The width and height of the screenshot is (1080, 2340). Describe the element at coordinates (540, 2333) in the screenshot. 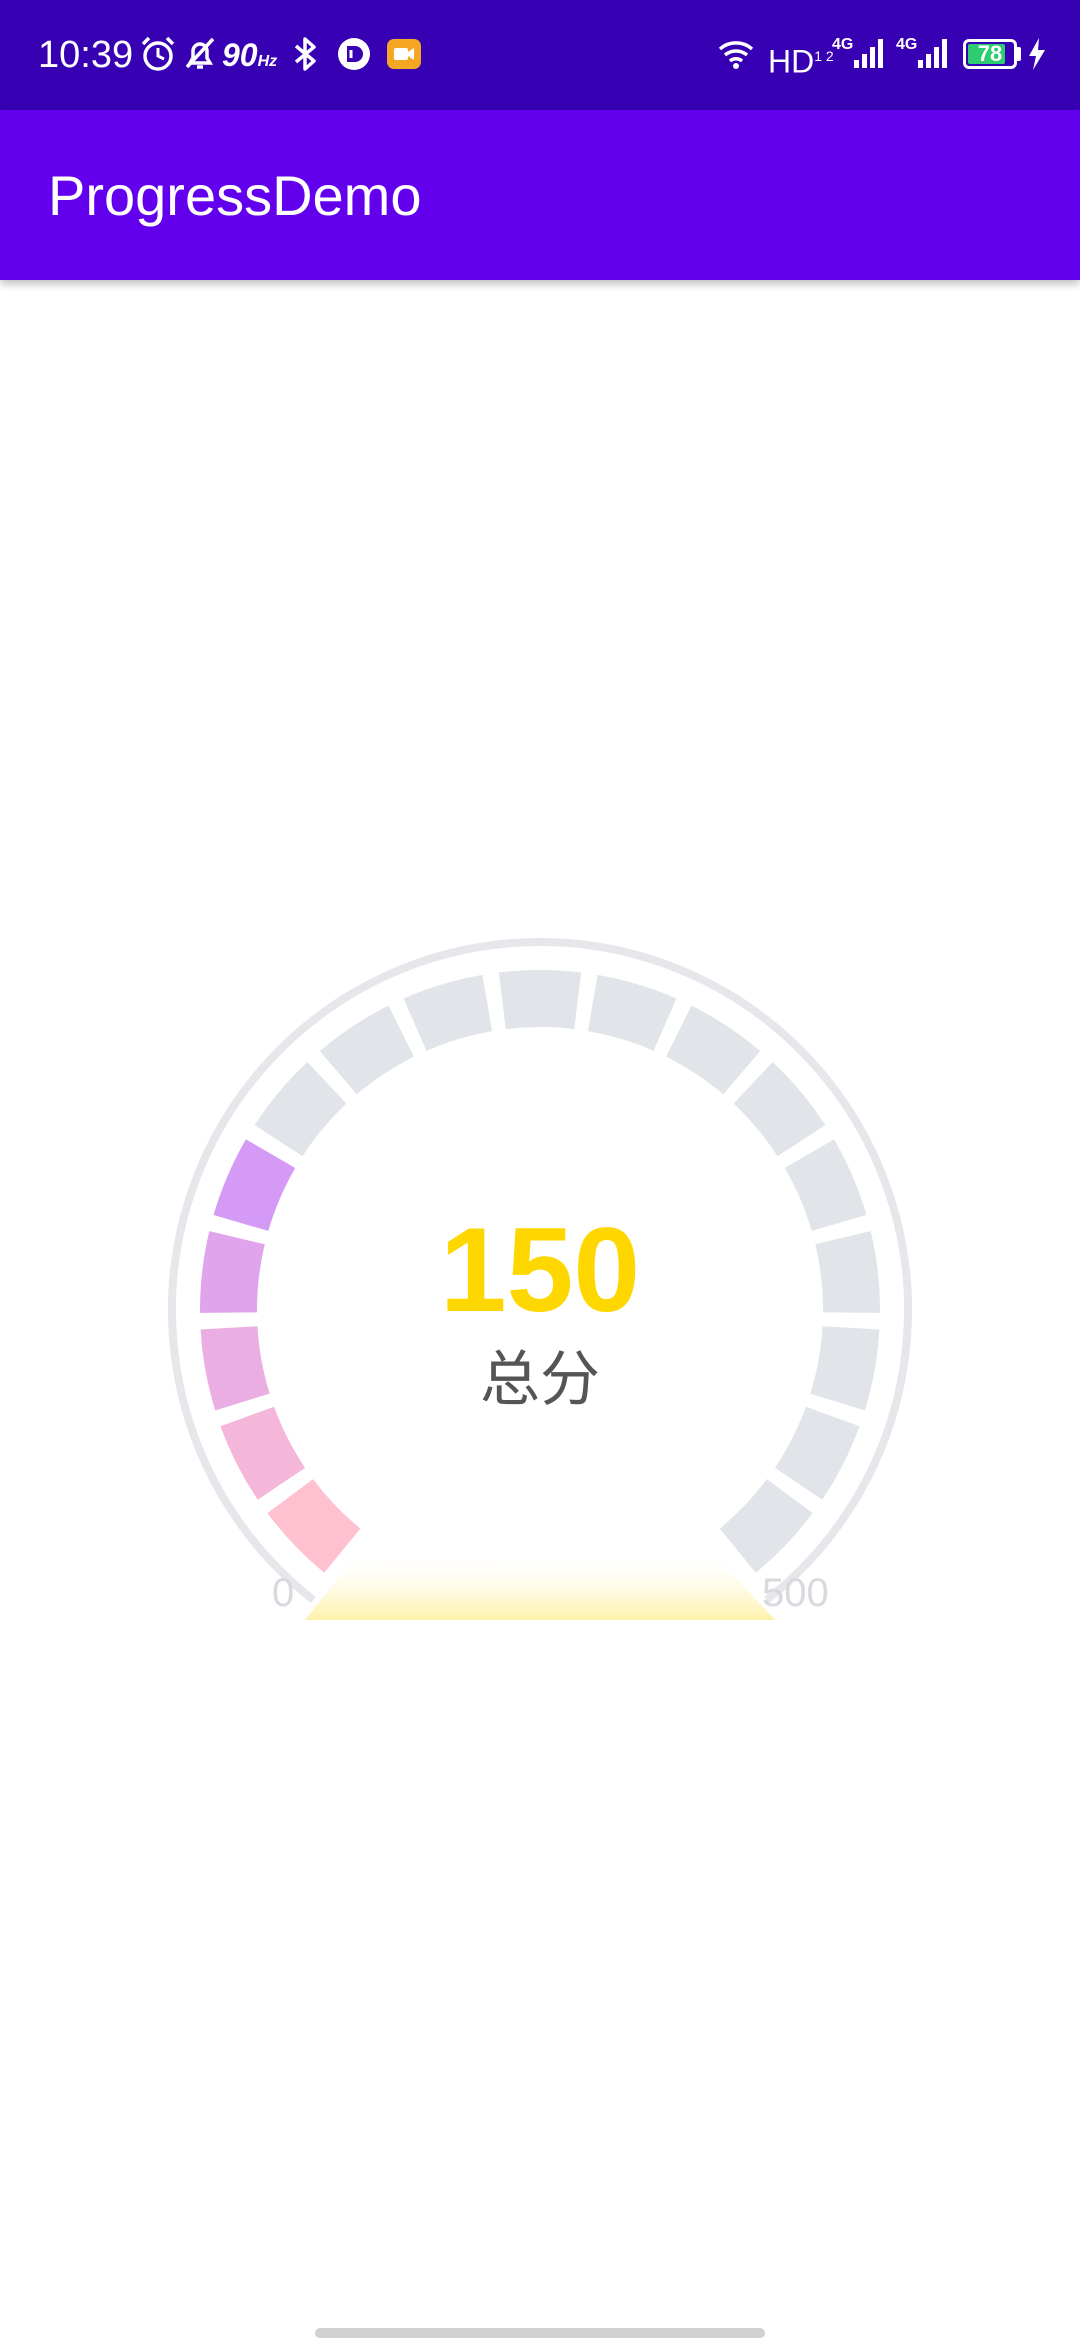

I see `home-indicator` at that location.